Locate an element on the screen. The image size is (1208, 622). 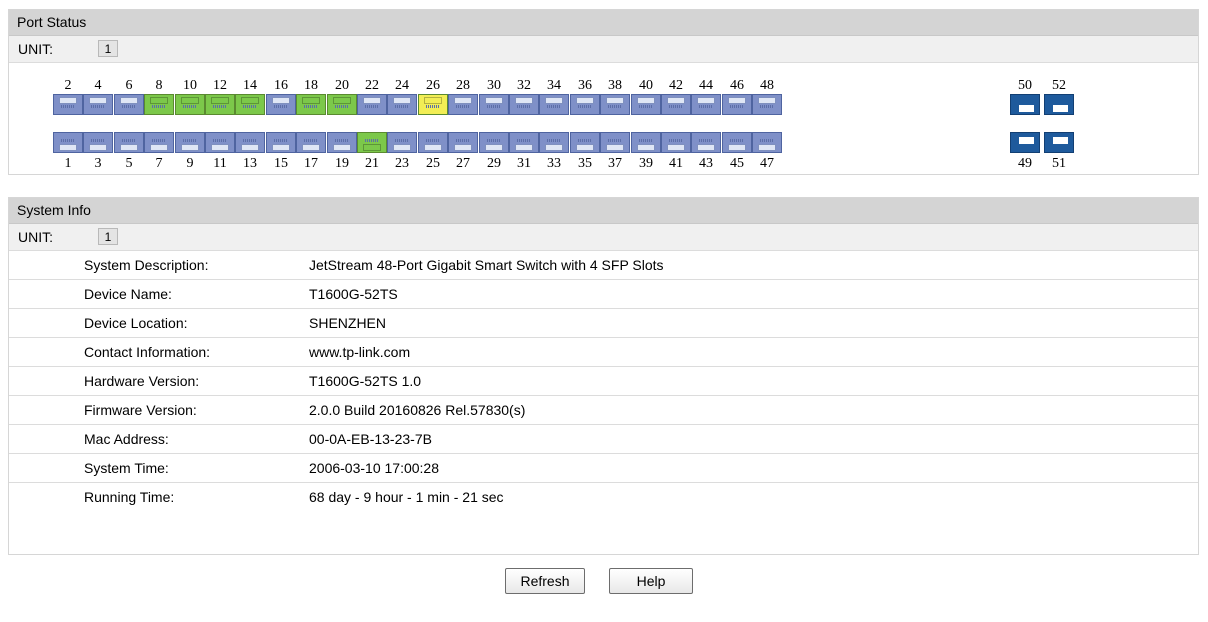
port-number-label: 43 is located at coordinates (706, 163).